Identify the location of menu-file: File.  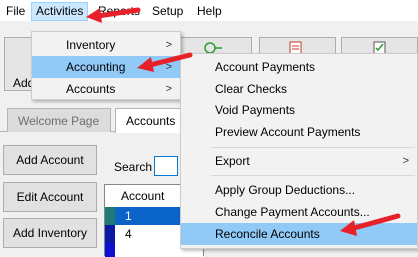
(15, 11).